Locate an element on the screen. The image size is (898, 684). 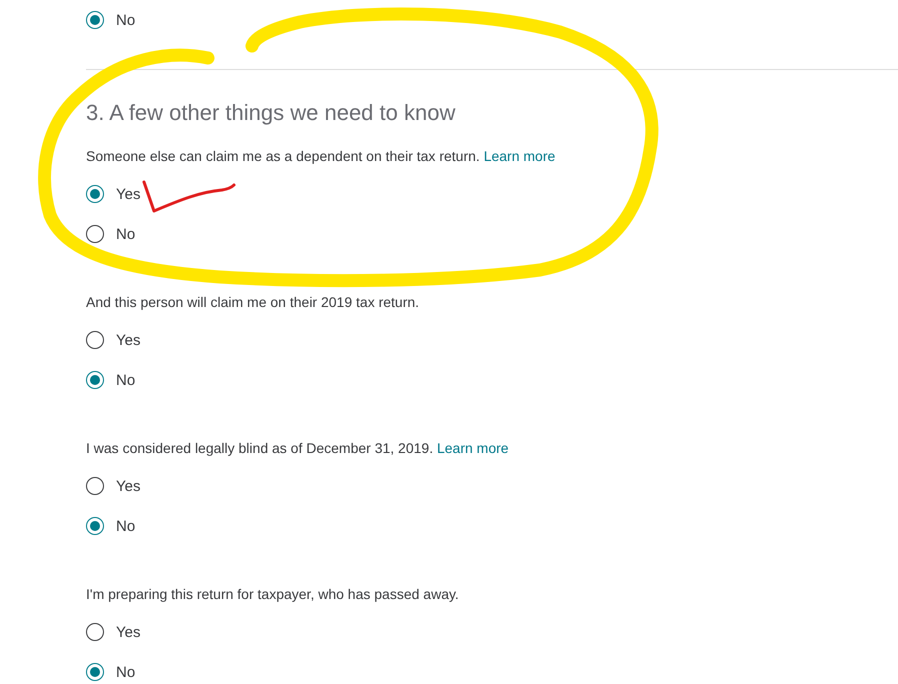
question-text: I'm preparing this return for taxpayer, who has passed away. is located at coordinates (272, 594).